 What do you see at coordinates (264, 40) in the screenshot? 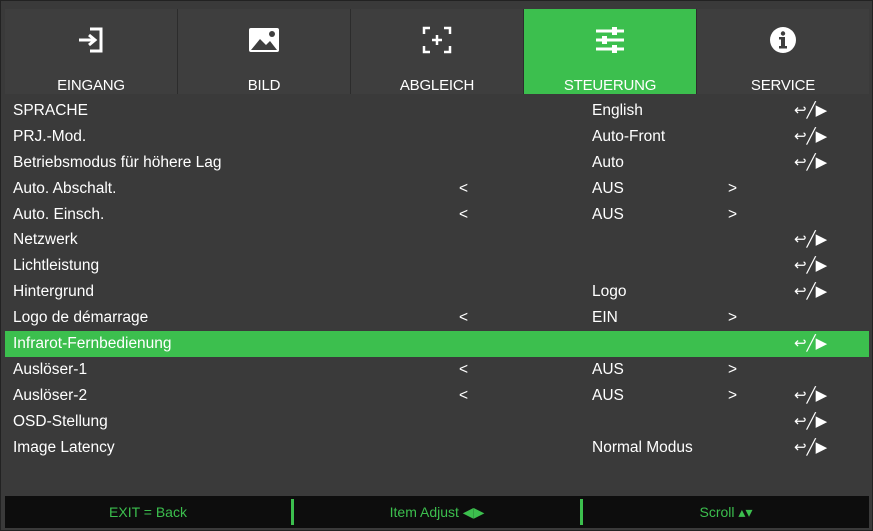
I see `image-icon` at bounding box center [264, 40].